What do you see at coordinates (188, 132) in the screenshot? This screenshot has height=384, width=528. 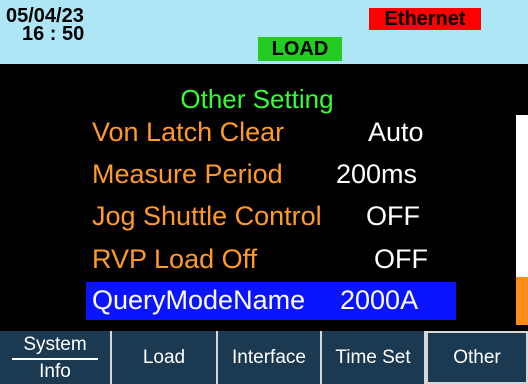 I see `setting-label: Von Latch Clear` at bounding box center [188, 132].